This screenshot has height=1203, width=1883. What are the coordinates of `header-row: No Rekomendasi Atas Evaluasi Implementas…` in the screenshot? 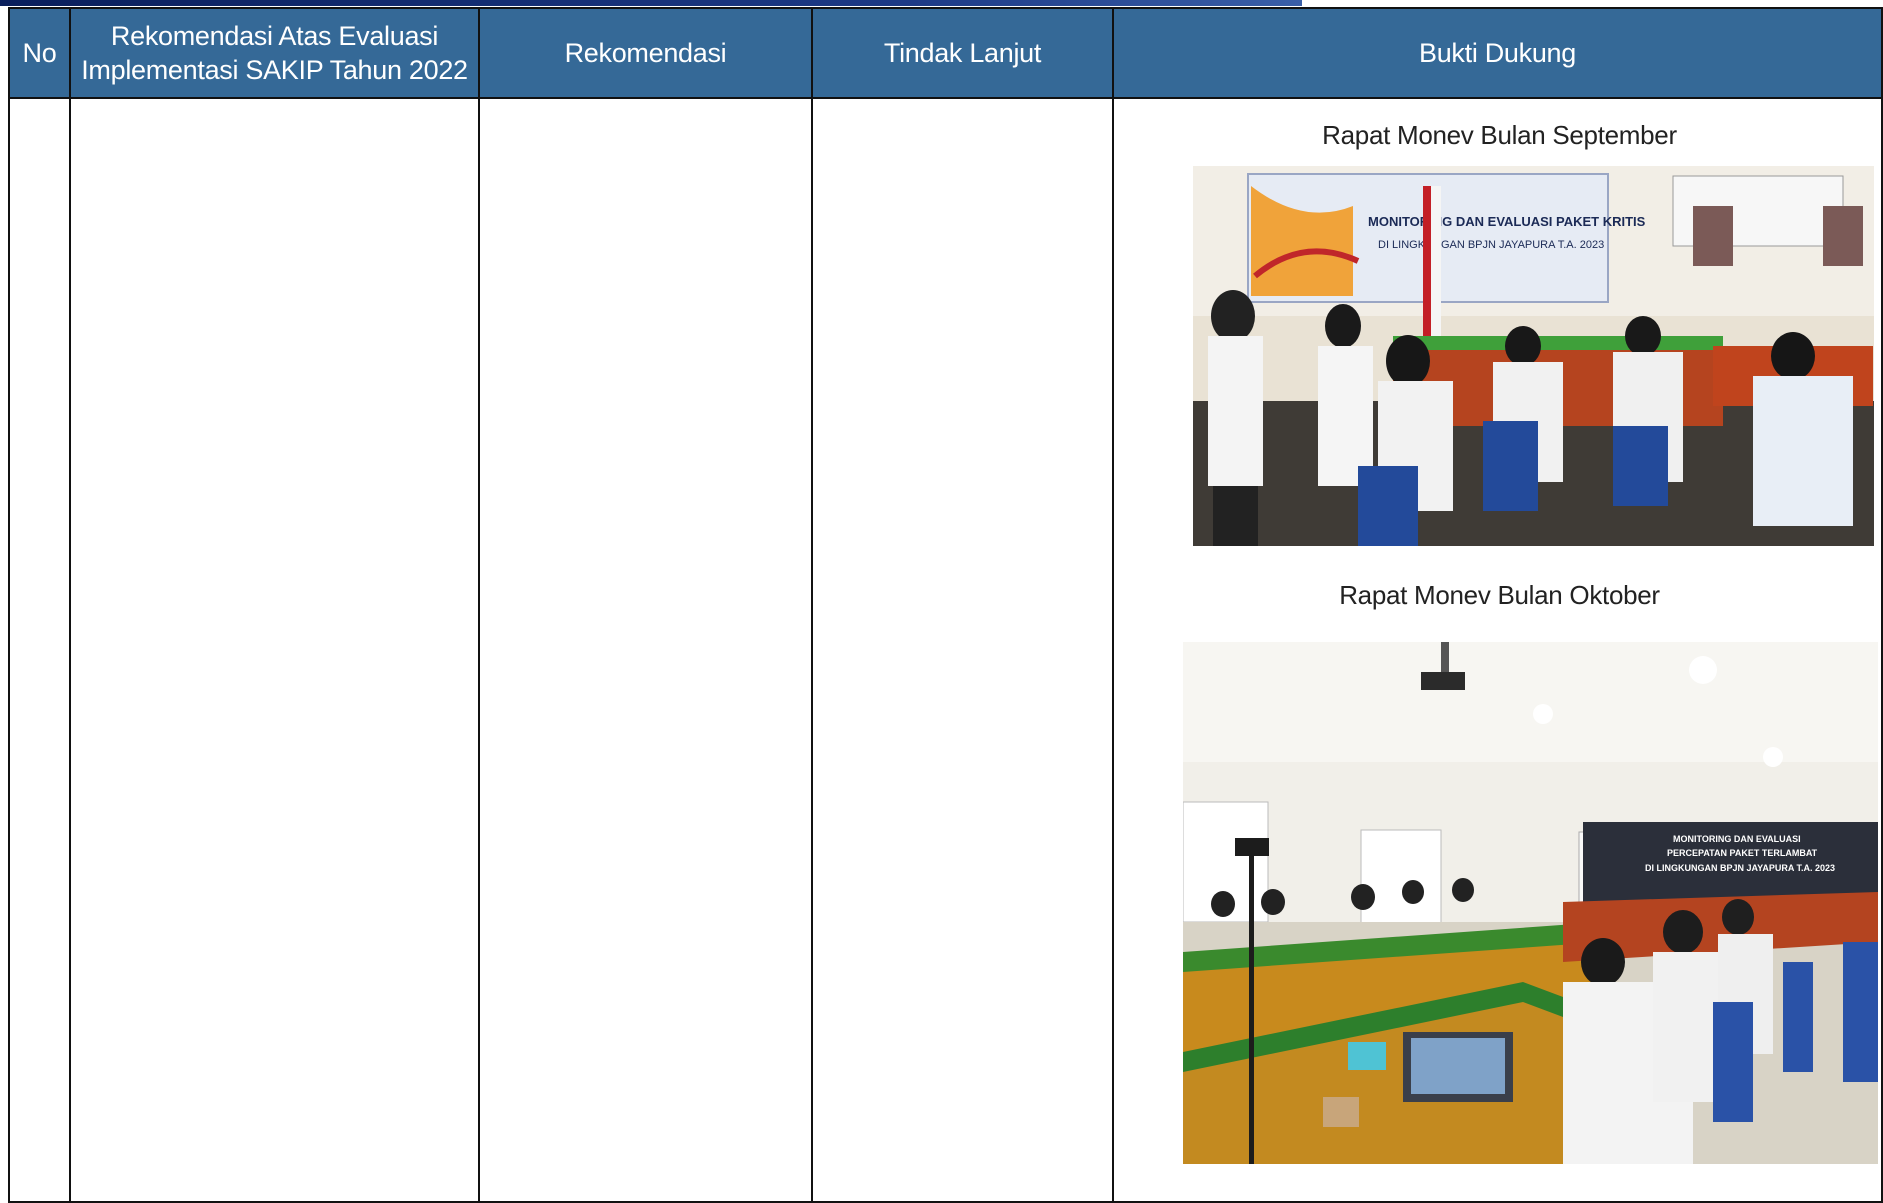 It's located at (945, 53).